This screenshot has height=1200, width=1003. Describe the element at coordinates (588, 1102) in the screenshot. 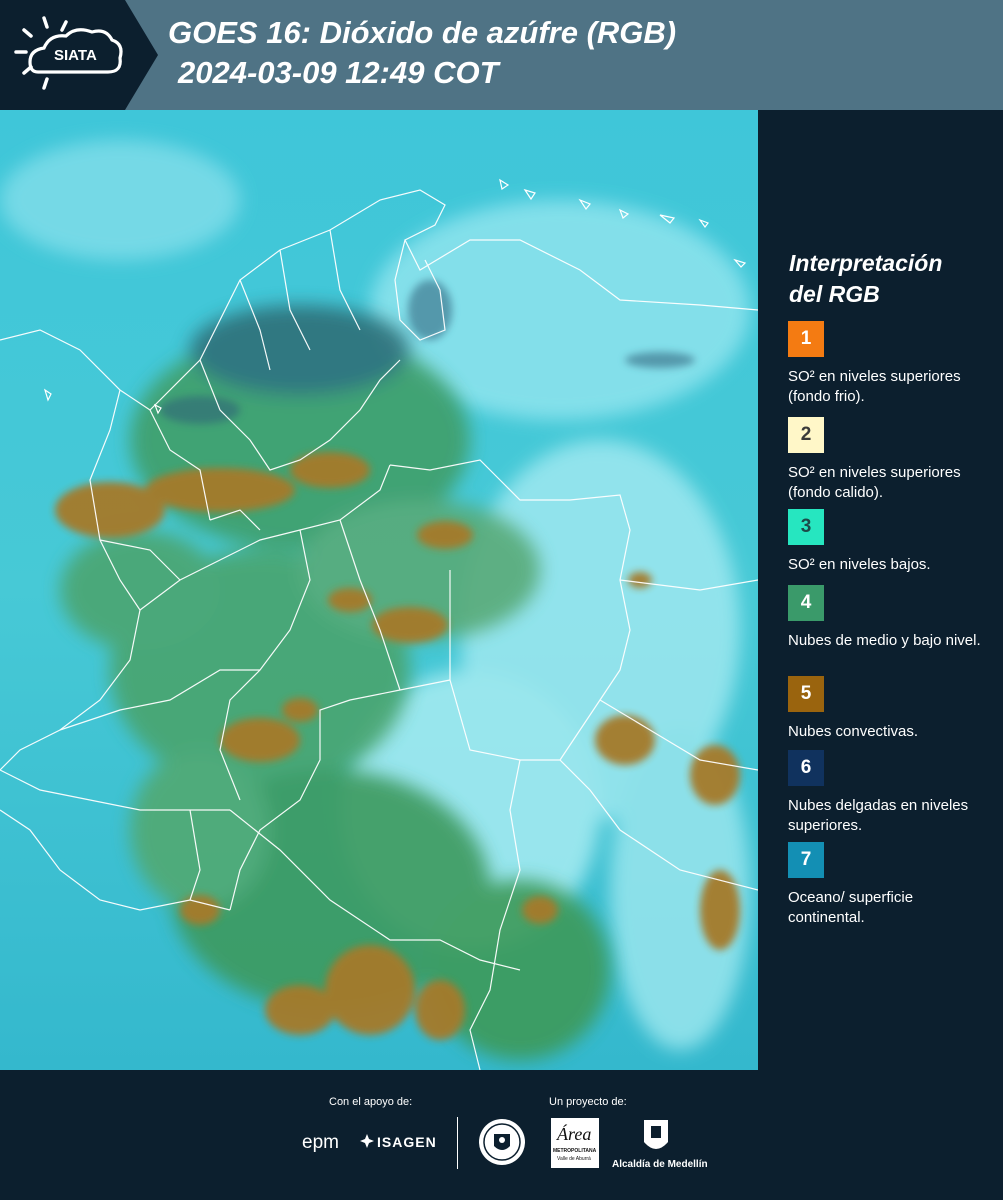

I see `project-label: Un proyecto de:` at that location.